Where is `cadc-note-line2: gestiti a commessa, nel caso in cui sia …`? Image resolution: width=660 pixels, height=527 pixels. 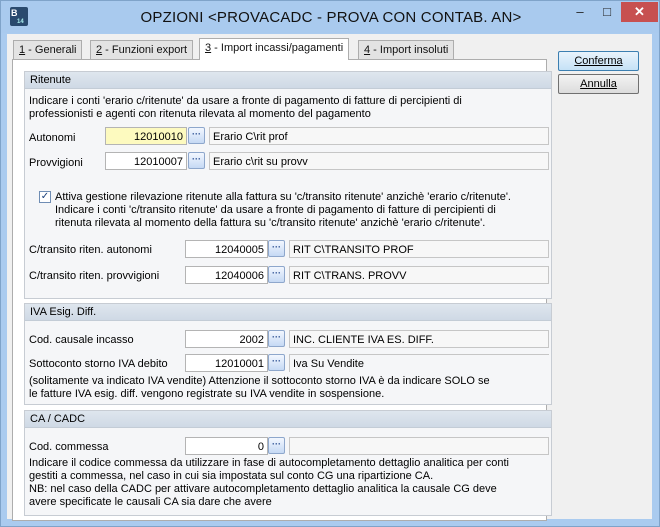 cadc-note-line2: gestiti a commessa, nel caso in cui sia … is located at coordinates (231, 476).